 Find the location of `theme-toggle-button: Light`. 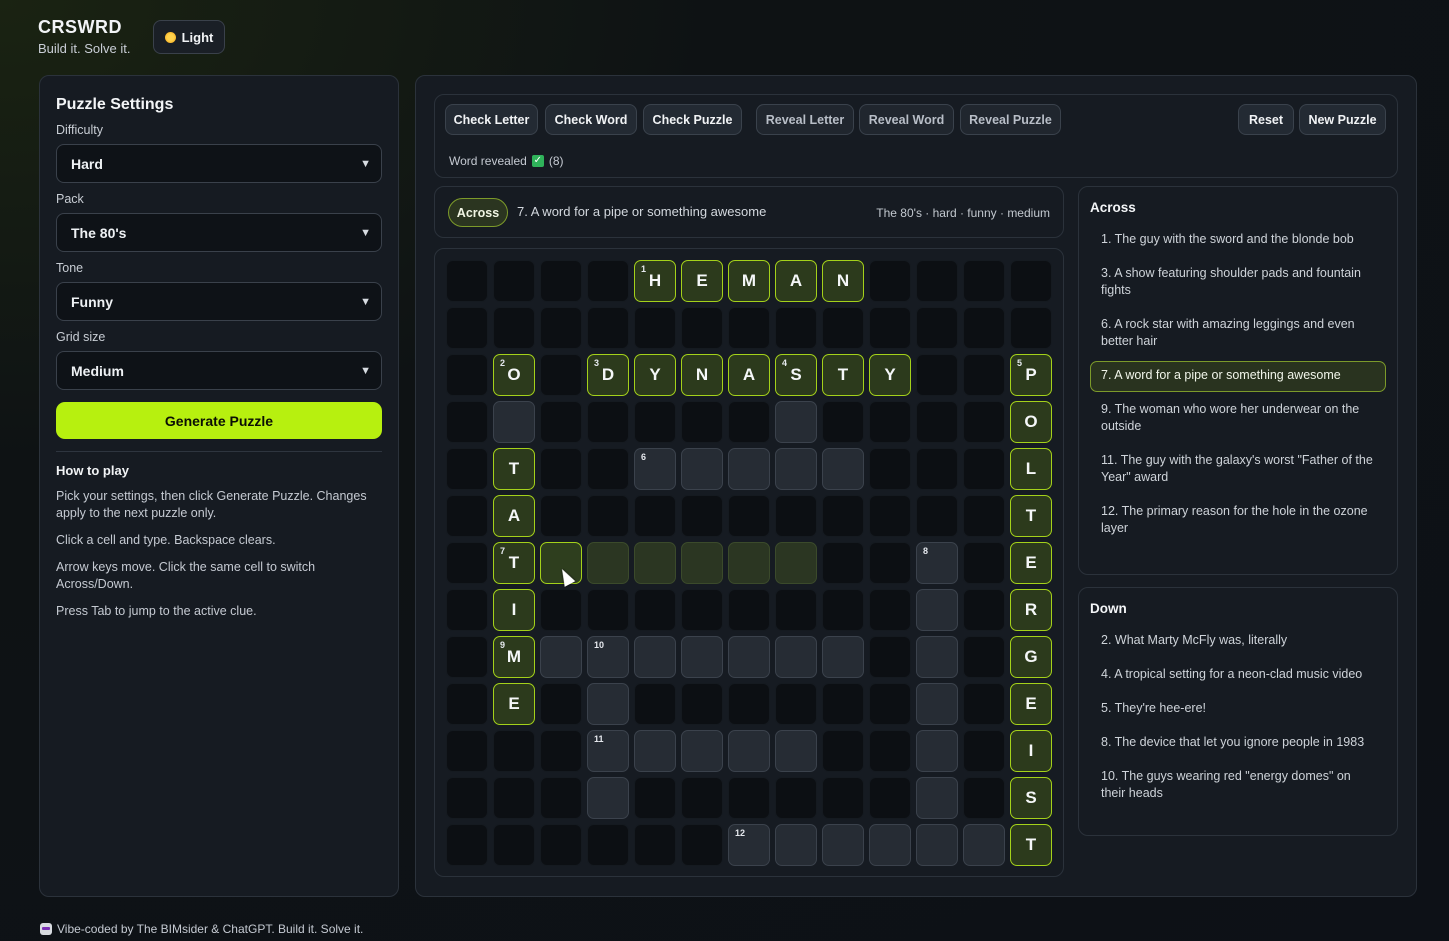

theme-toggle-button: Light is located at coordinates (189, 37).